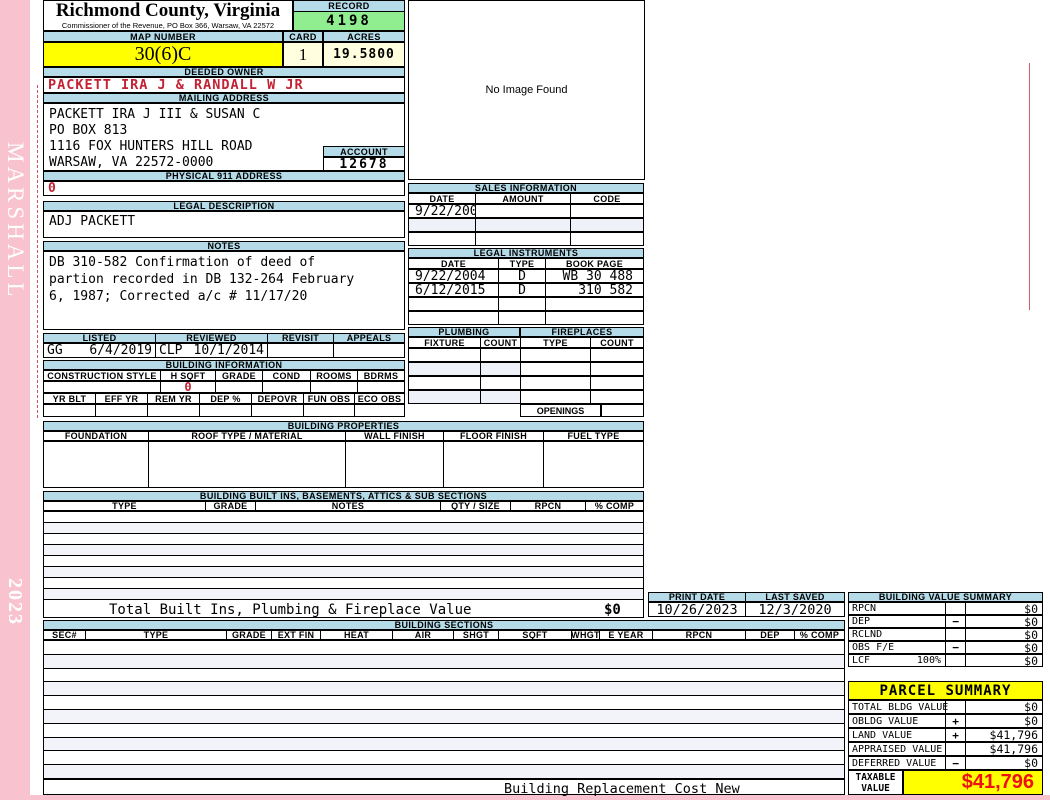  Describe the element at coordinates (526, 188) in the screenshot. I see `sales-info-title: SALES INFORMATION` at that location.